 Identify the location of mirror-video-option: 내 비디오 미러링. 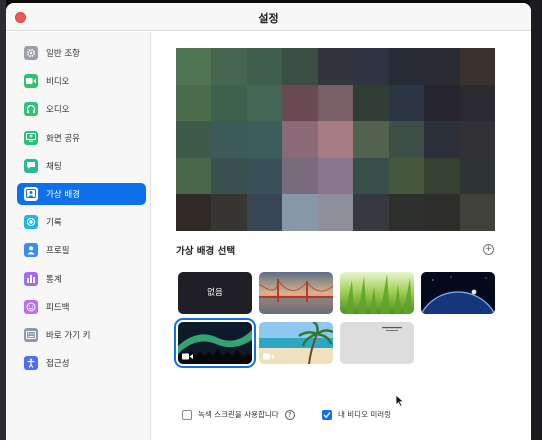
(356, 414).